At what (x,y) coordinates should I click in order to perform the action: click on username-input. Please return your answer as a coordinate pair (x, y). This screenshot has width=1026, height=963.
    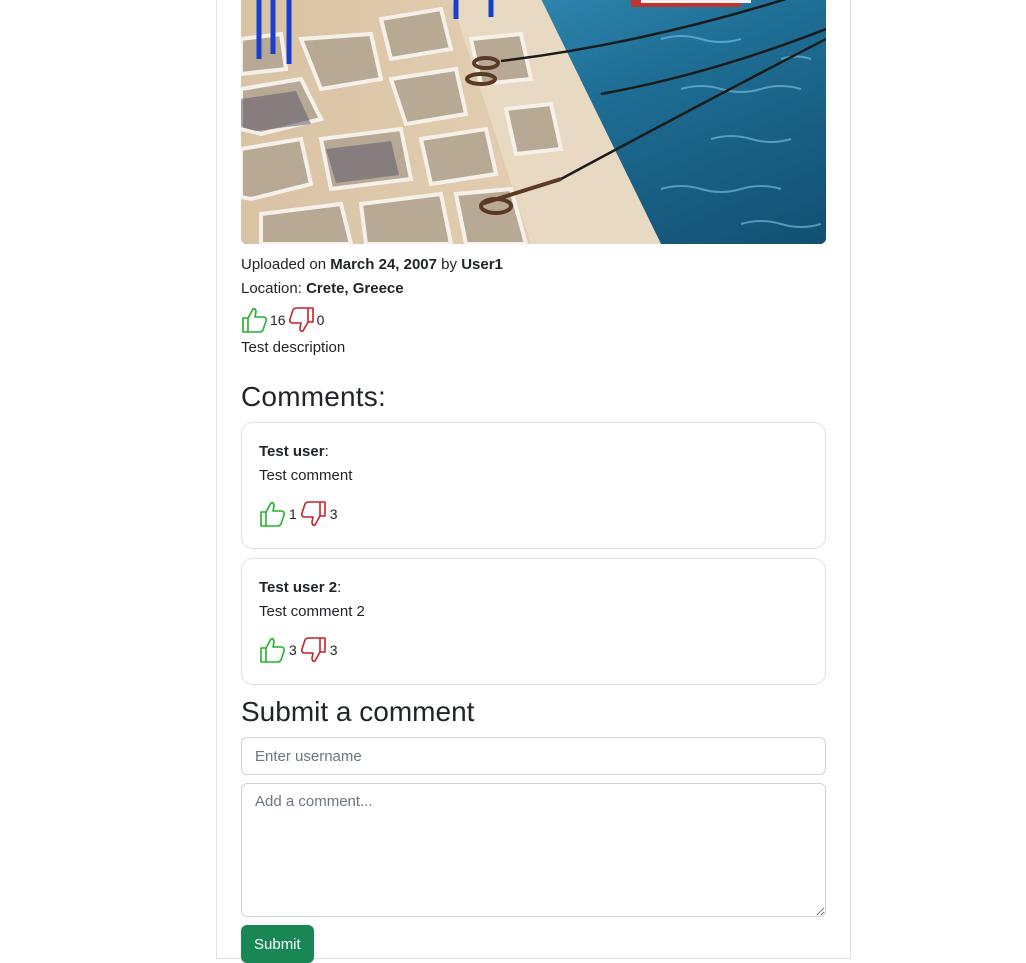
    Looking at the image, I should click on (533, 756).